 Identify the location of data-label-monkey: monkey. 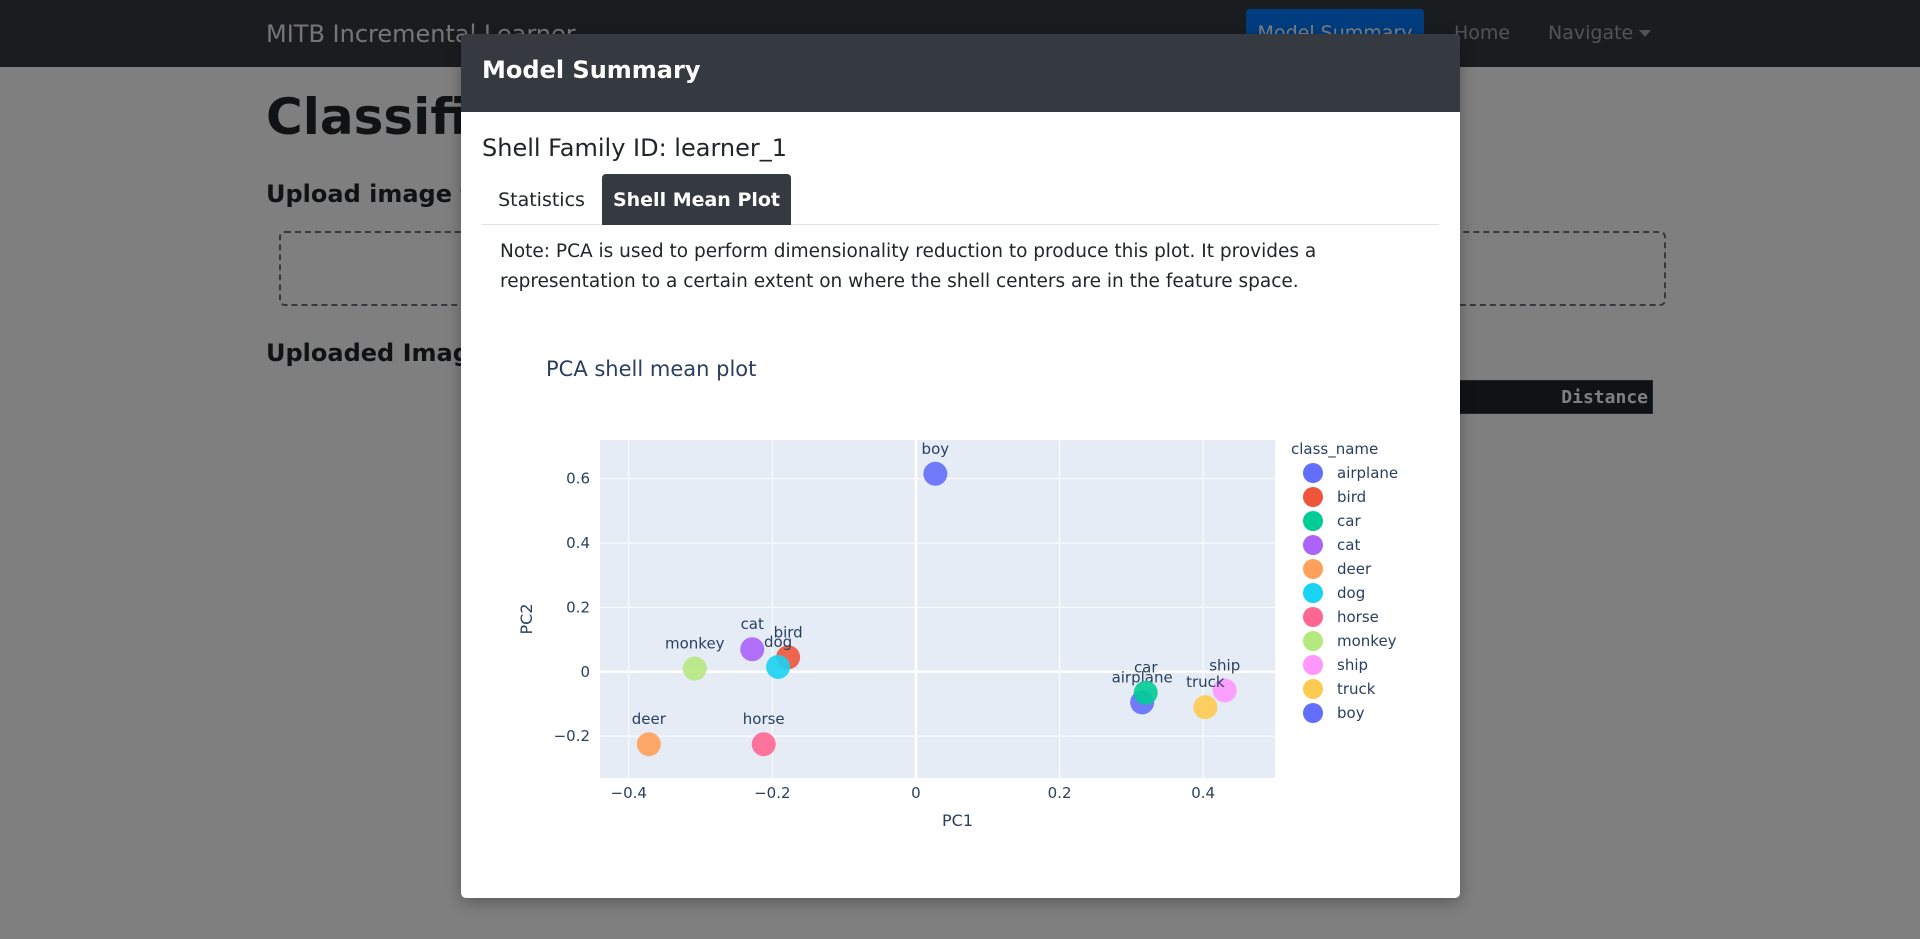
(695, 644).